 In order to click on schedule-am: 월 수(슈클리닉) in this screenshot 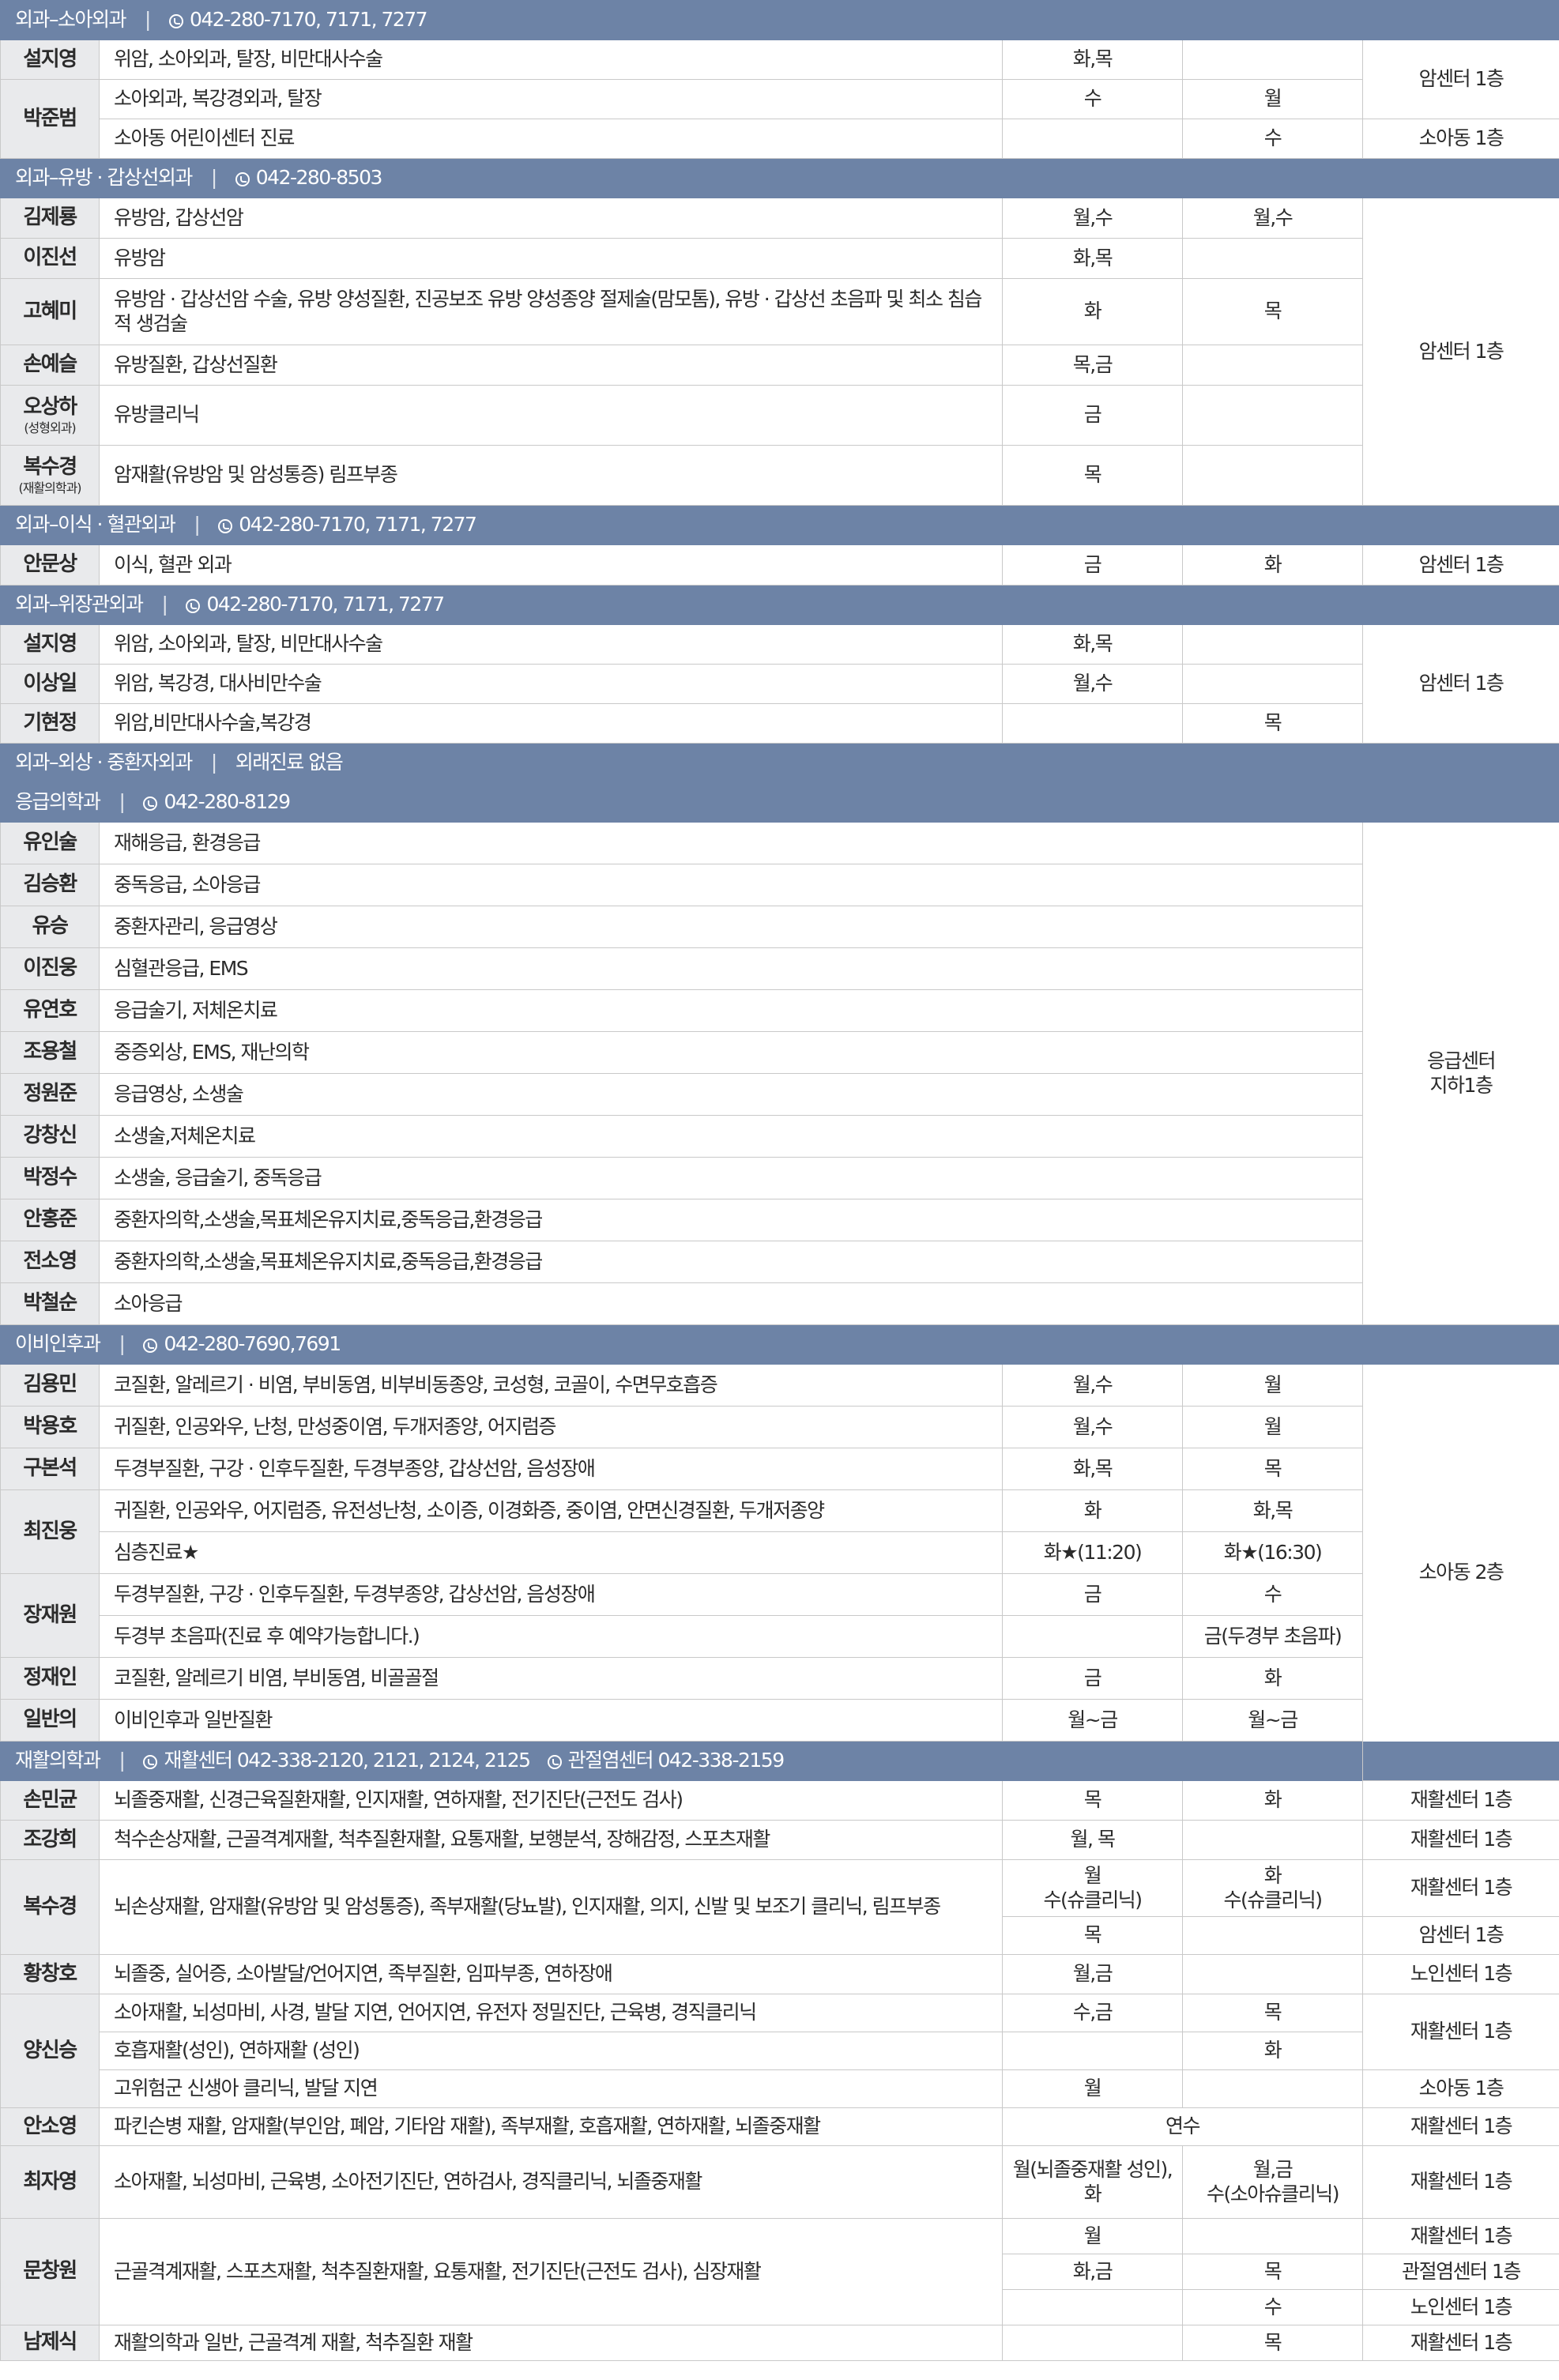, I will do `click(1092, 1888)`.